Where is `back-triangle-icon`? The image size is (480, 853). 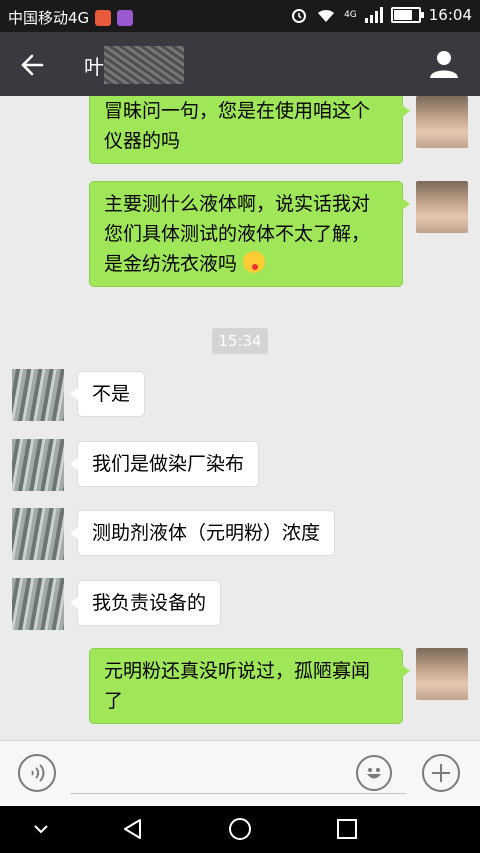
back-triangle-icon is located at coordinates (133, 829).